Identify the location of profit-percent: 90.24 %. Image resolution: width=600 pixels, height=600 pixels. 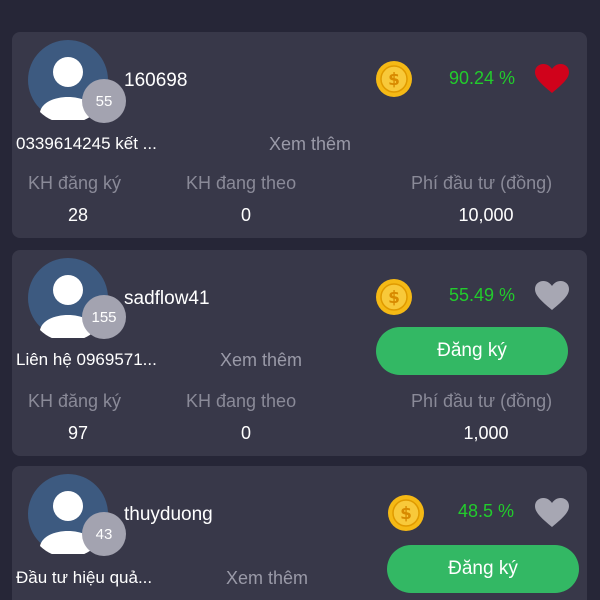
(482, 78).